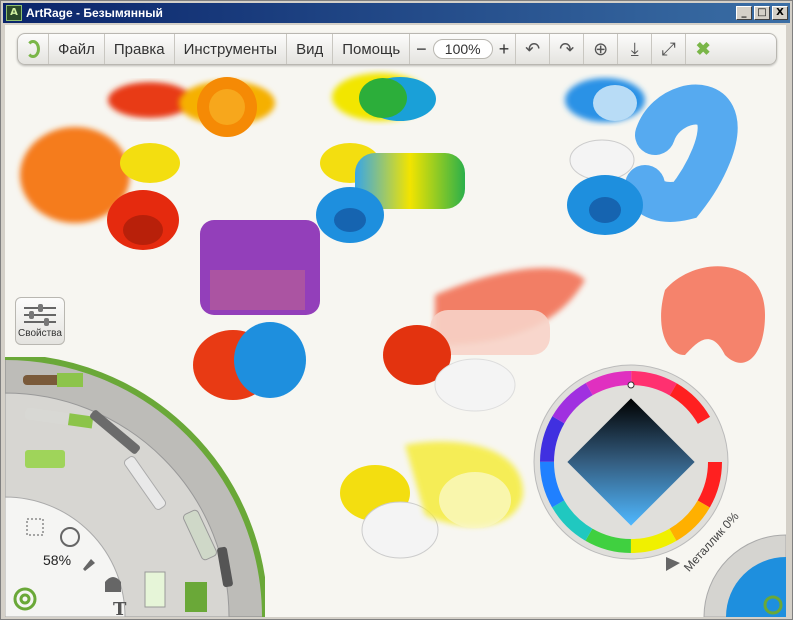 Image resolution: width=793 pixels, height=620 pixels. Describe the element at coordinates (567, 49) in the screenshot. I see `redo-icon: ↷` at that location.